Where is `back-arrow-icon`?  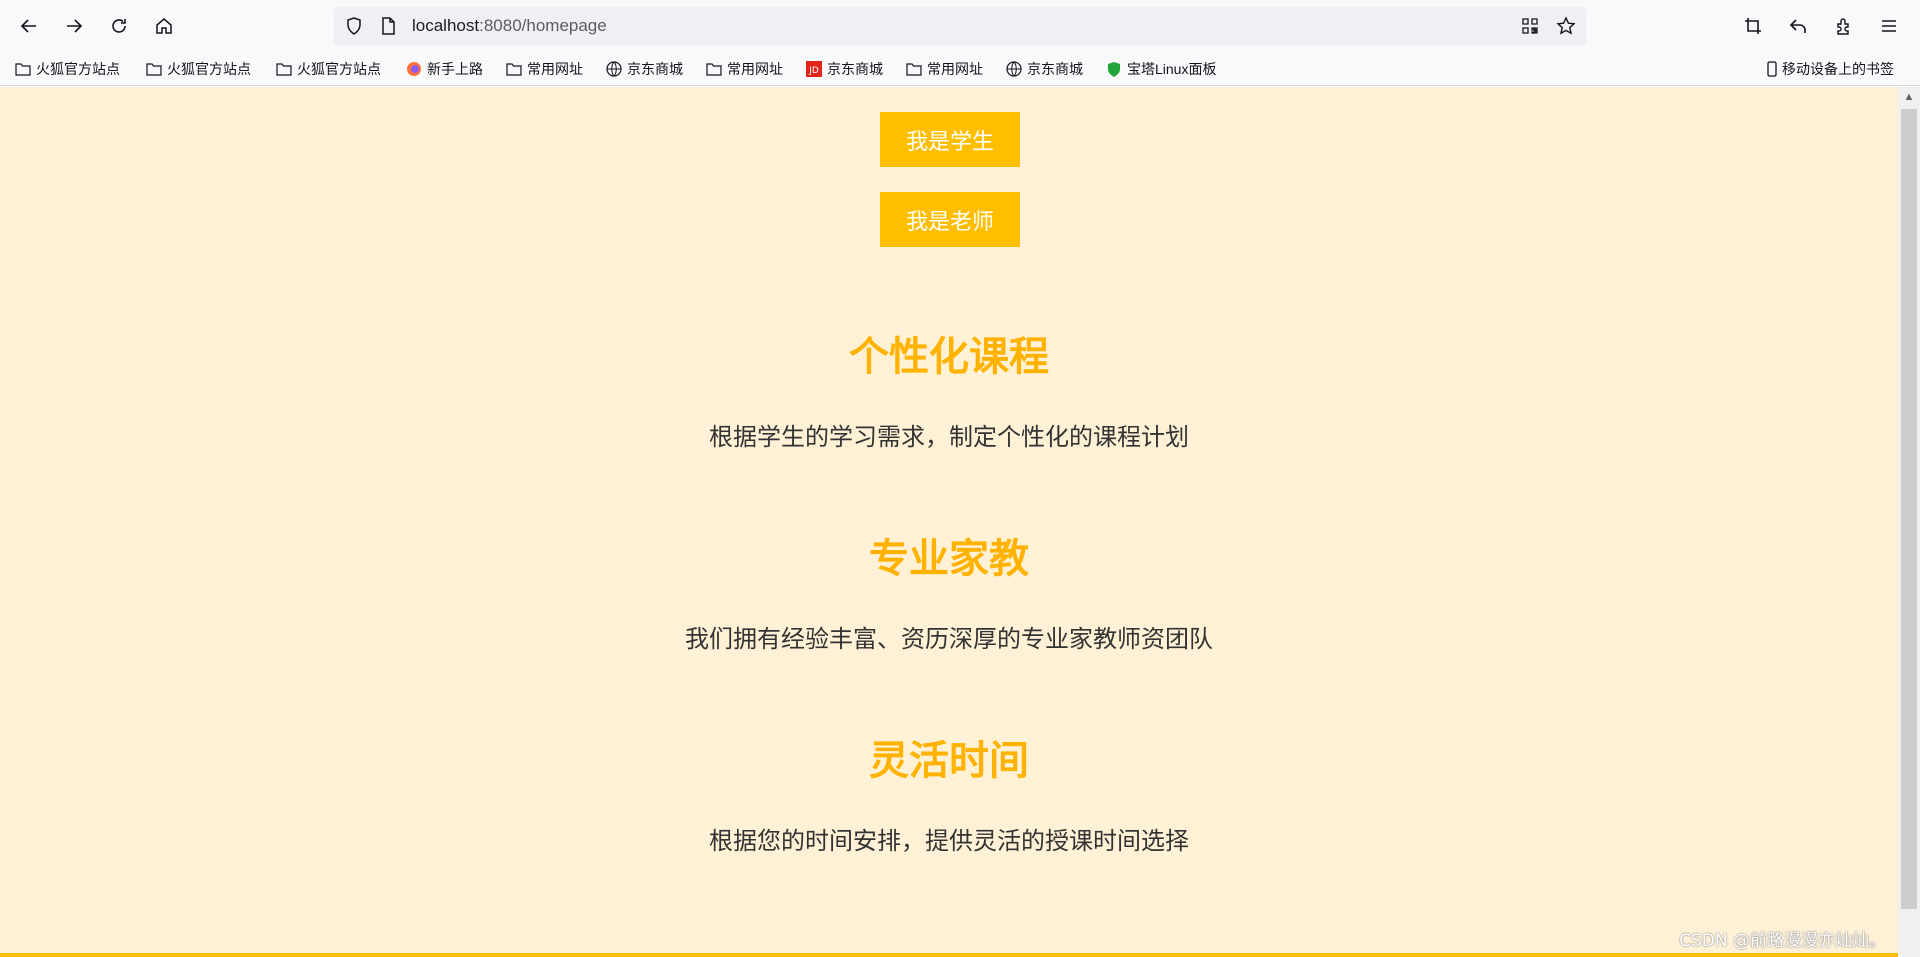
back-arrow-icon is located at coordinates (28, 26).